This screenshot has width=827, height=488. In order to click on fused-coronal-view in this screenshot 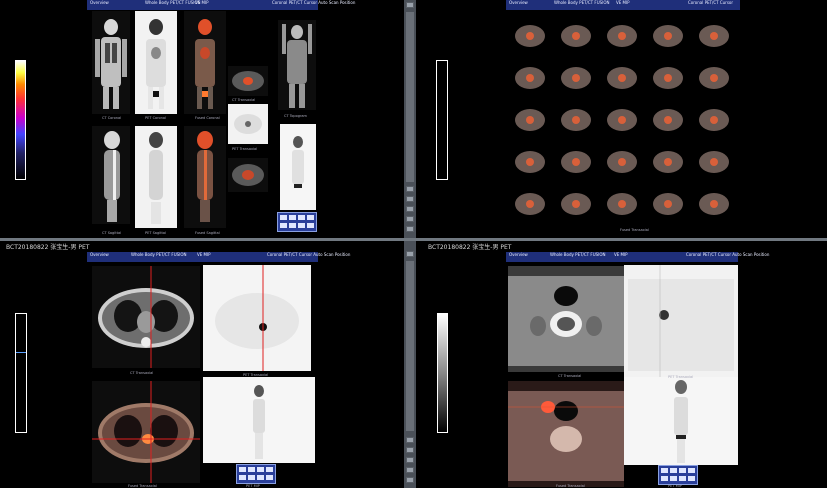, I will do `click(205, 62)`.